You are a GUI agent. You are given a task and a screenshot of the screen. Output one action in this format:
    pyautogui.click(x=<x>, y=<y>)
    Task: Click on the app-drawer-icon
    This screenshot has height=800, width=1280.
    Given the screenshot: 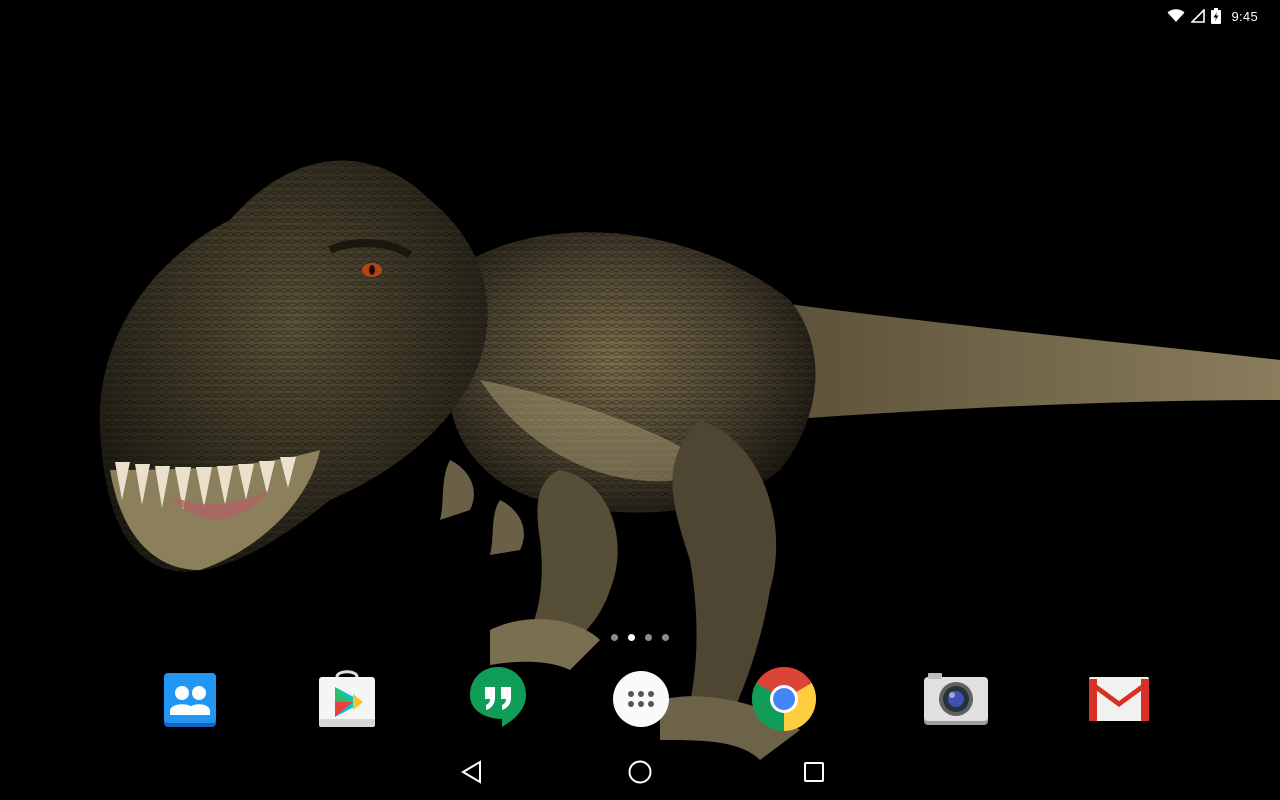 What is the action you would take?
    pyautogui.click(x=641, y=699)
    